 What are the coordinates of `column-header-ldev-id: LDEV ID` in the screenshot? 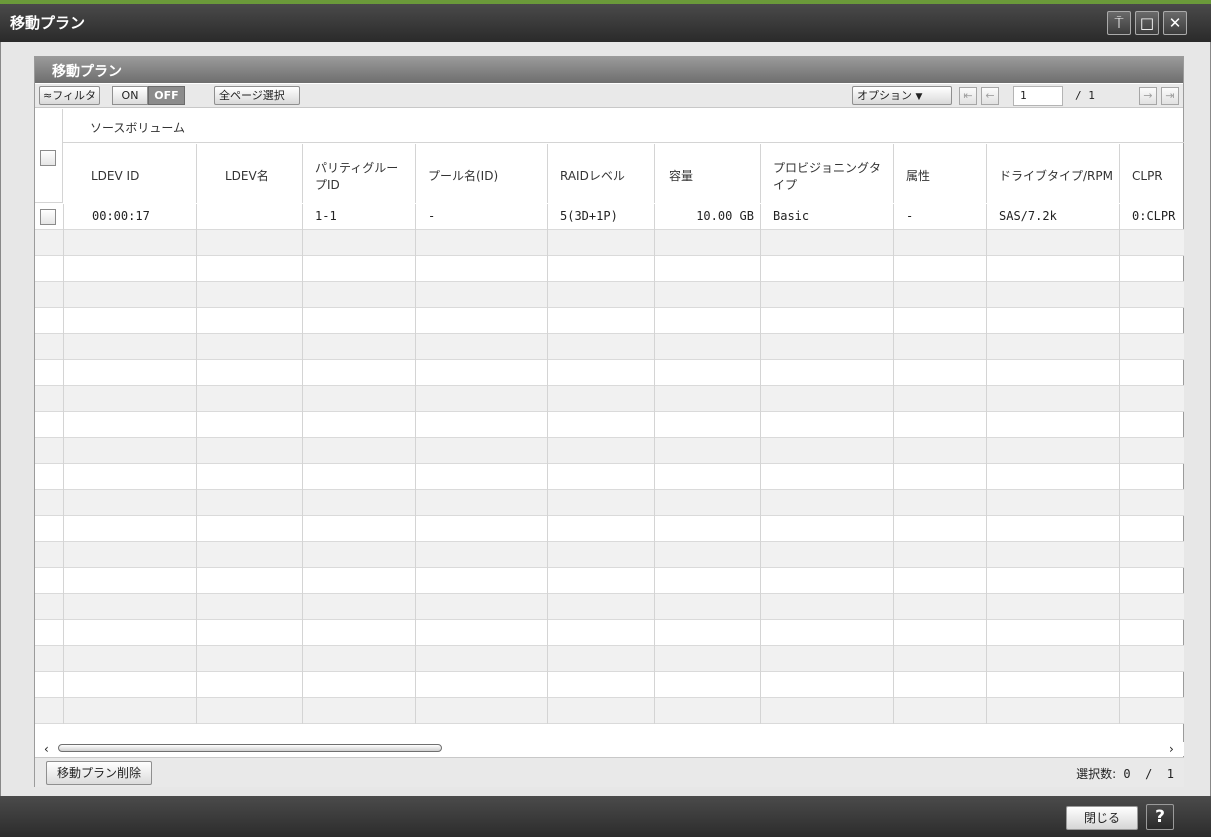 It's located at (130, 173).